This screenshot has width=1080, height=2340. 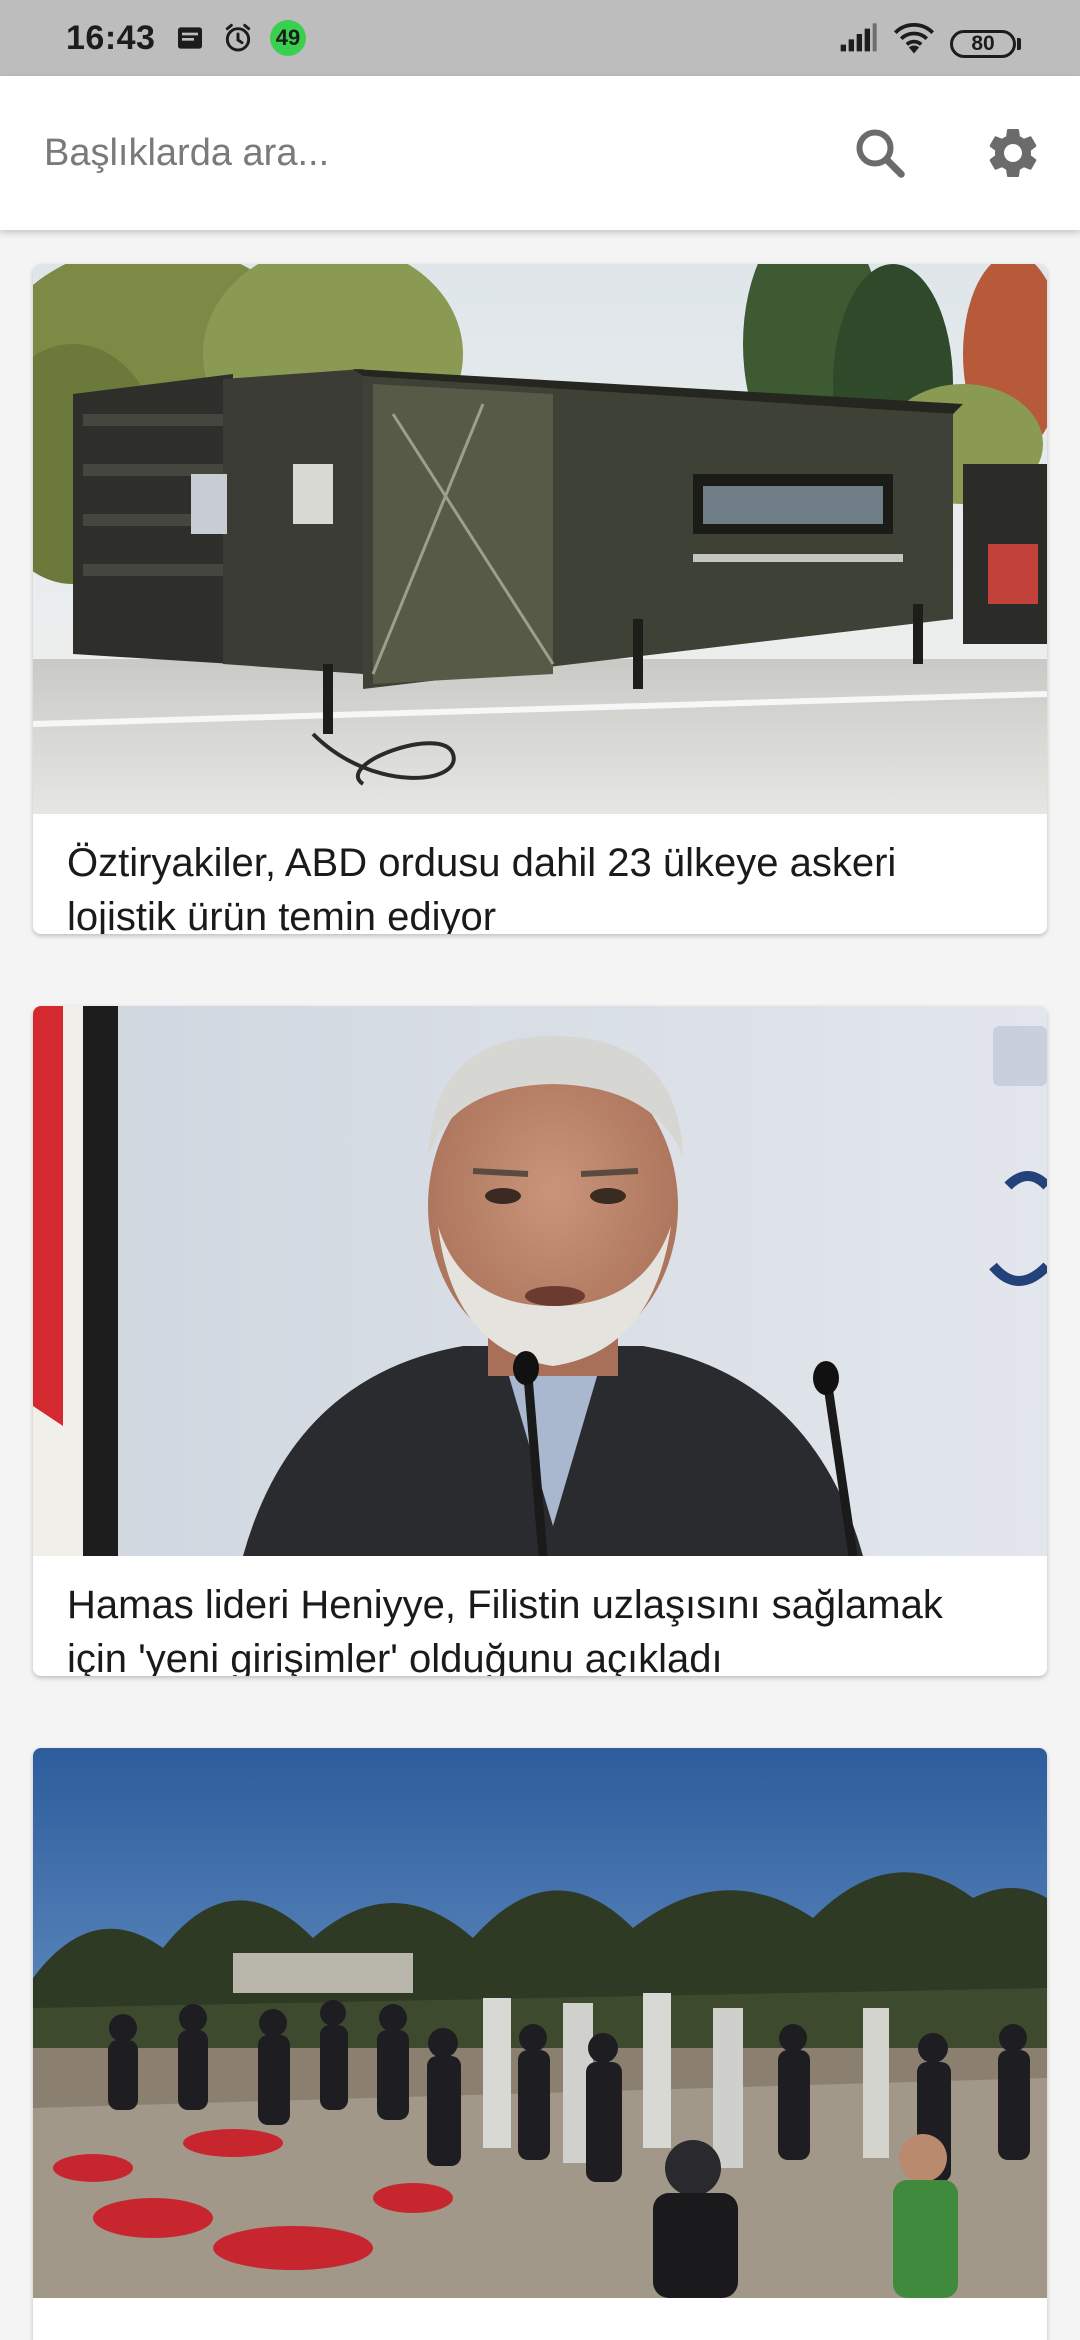 What do you see at coordinates (424, 153) in the screenshot?
I see `search-input` at bounding box center [424, 153].